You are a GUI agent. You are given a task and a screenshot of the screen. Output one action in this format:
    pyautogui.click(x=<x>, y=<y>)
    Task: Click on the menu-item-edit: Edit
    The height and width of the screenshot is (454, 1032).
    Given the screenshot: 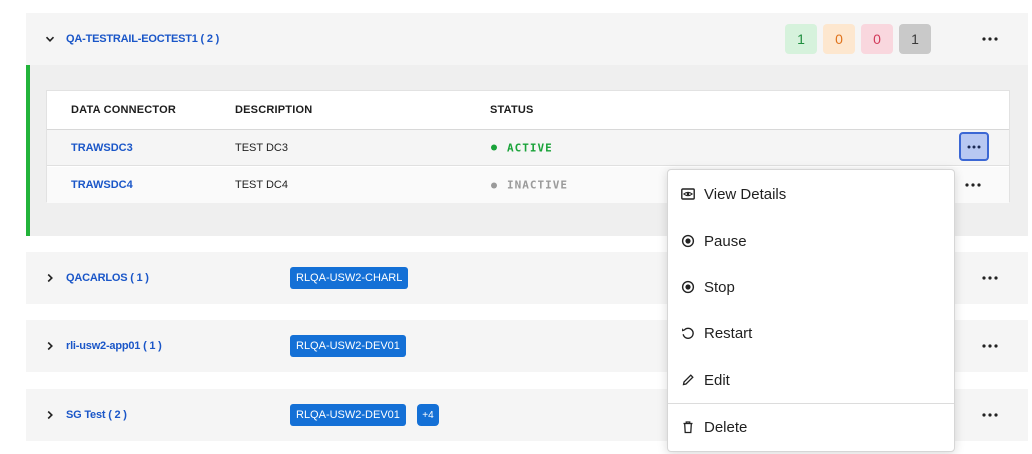 What is the action you would take?
    pyautogui.click(x=811, y=380)
    